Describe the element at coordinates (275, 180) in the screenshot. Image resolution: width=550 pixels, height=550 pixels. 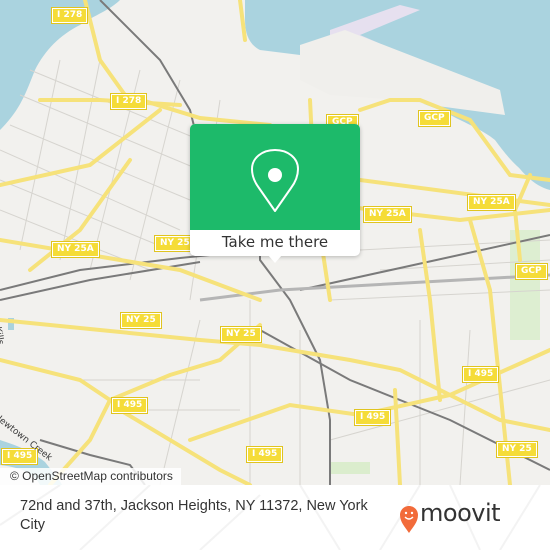
I see `map-pin-icon` at that location.